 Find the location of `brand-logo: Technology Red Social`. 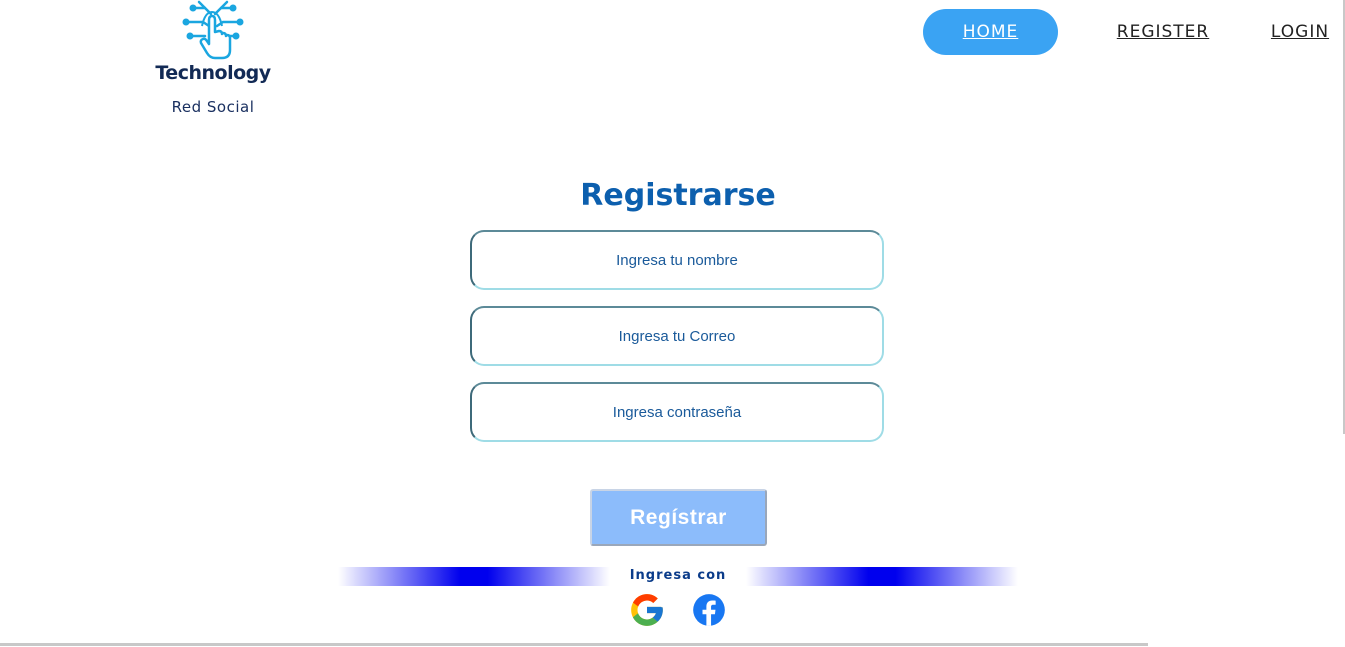

brand-logo: Technology Red Social is located at coordinates (213, 62).